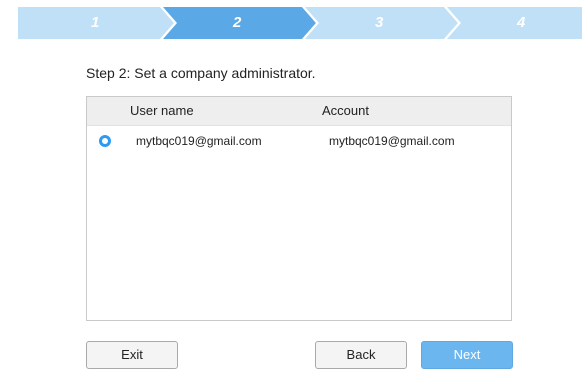 The width and height of the screenshot is (582, 385). What do you see at coordinates (201, 73) in the screenshot?
I see `step-title: Step 2: Set a company administrator.` at bounding box center [201, 73].